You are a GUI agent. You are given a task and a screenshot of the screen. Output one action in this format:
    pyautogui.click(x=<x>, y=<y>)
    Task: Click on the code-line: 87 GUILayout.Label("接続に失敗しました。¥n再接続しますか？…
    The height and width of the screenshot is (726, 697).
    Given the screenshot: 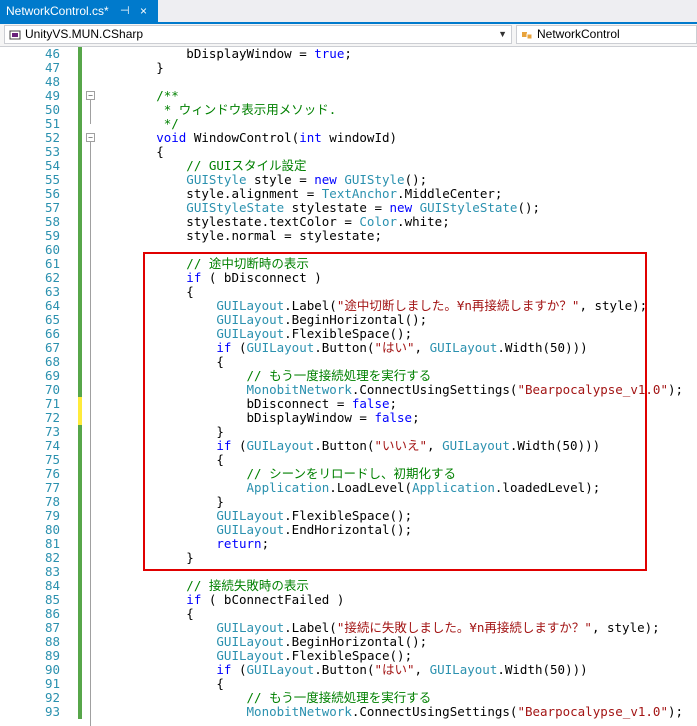 What is the action you would take?
    pyautogui.click(x=348, y=628)
    